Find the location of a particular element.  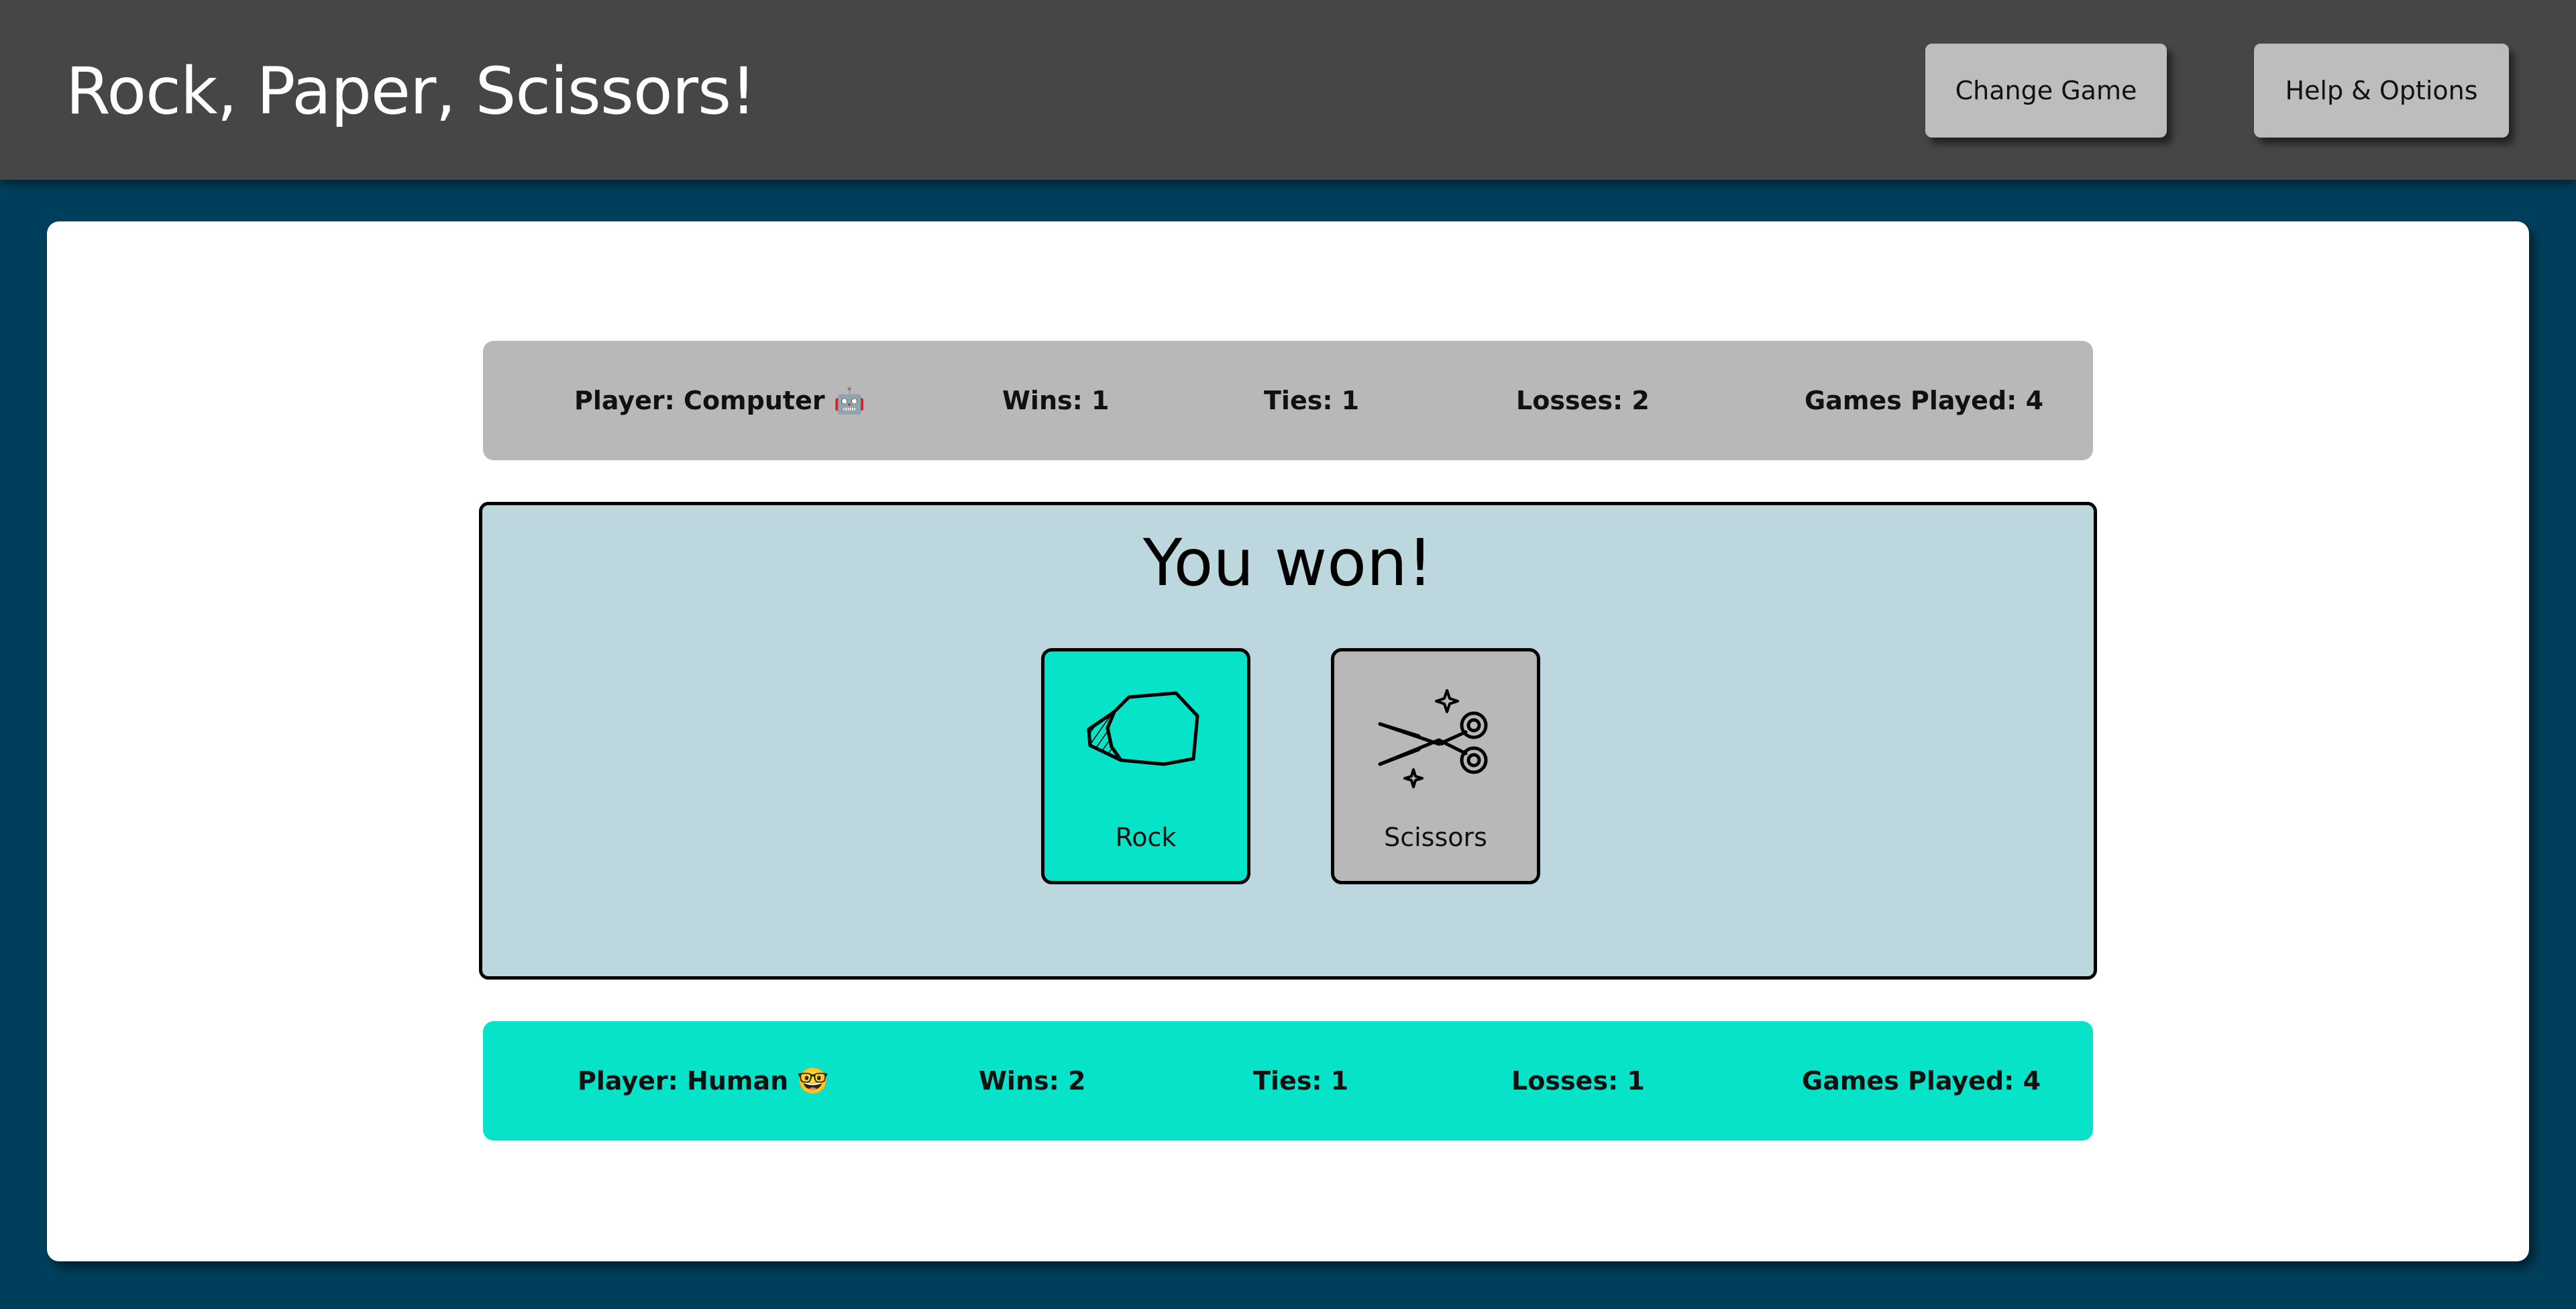

computer-games-played: Games Played: 4 is located at coordinates (1924, 400).